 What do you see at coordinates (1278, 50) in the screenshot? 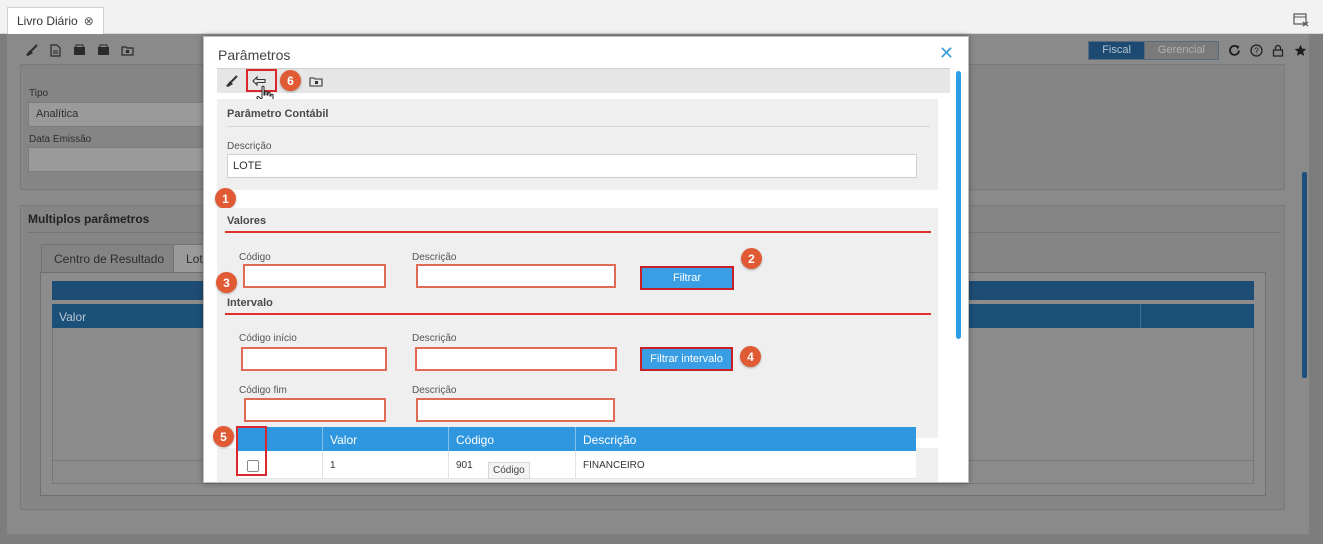
I see `lock-icon` at bounding box center [1278, 50].